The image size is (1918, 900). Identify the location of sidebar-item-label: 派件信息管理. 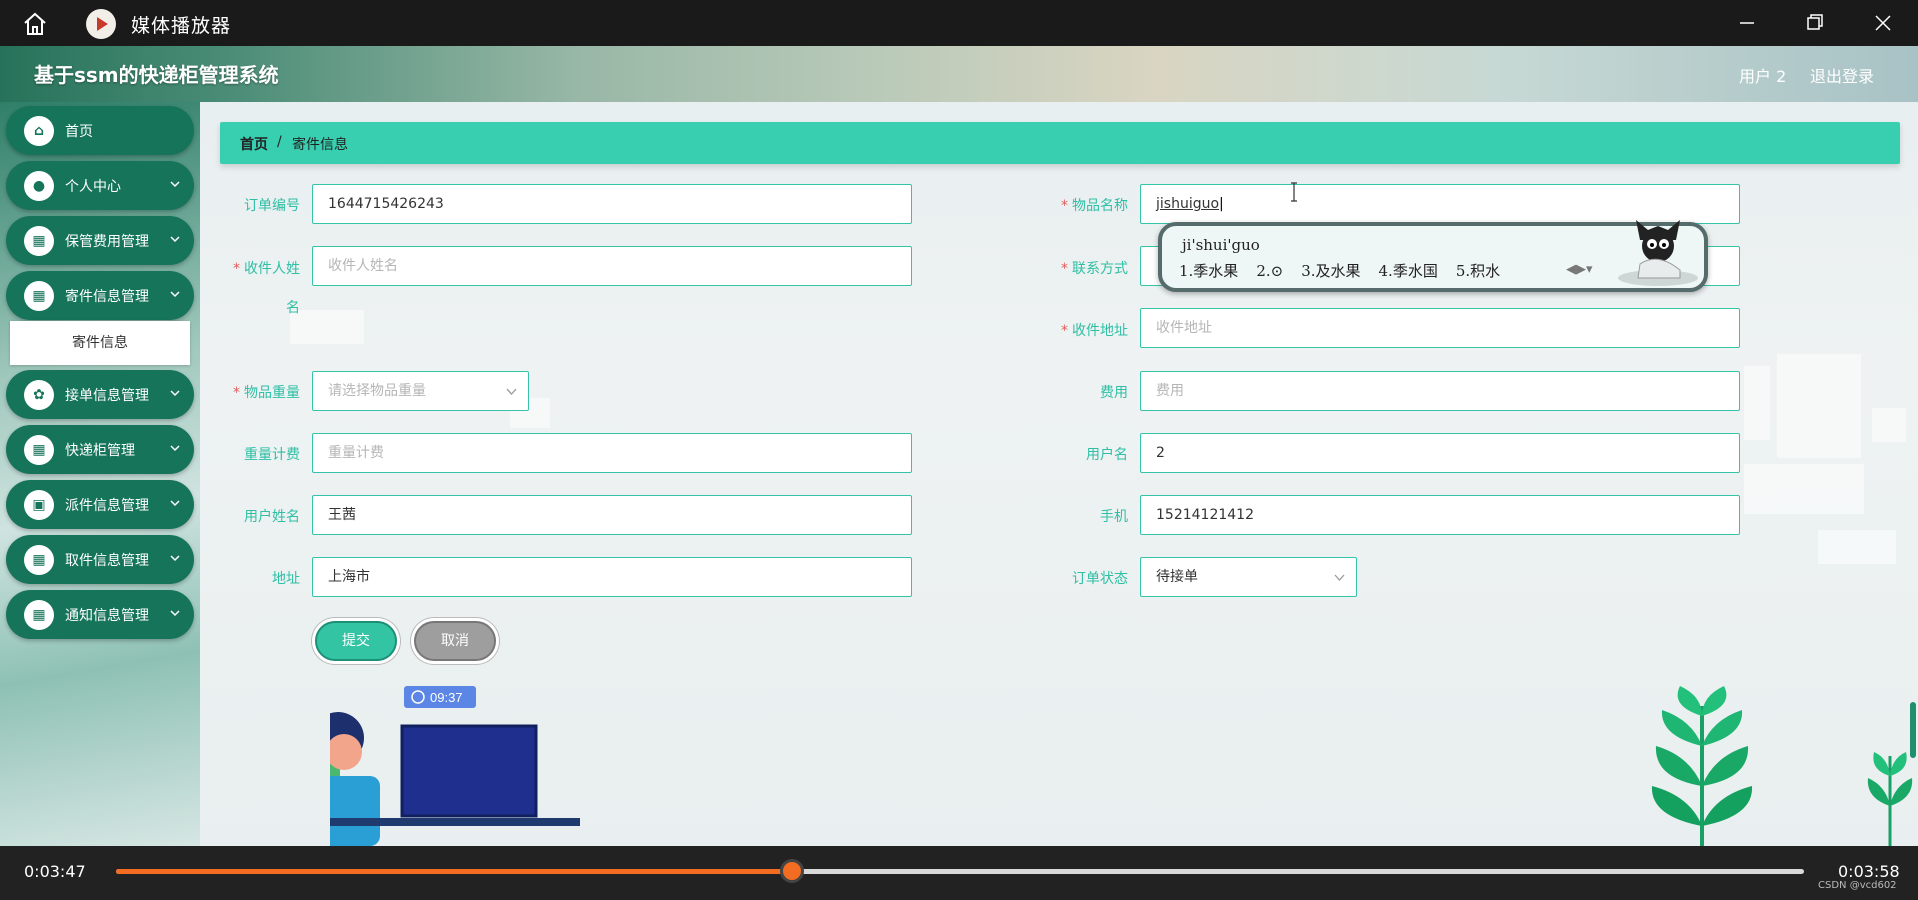
(107, 506).